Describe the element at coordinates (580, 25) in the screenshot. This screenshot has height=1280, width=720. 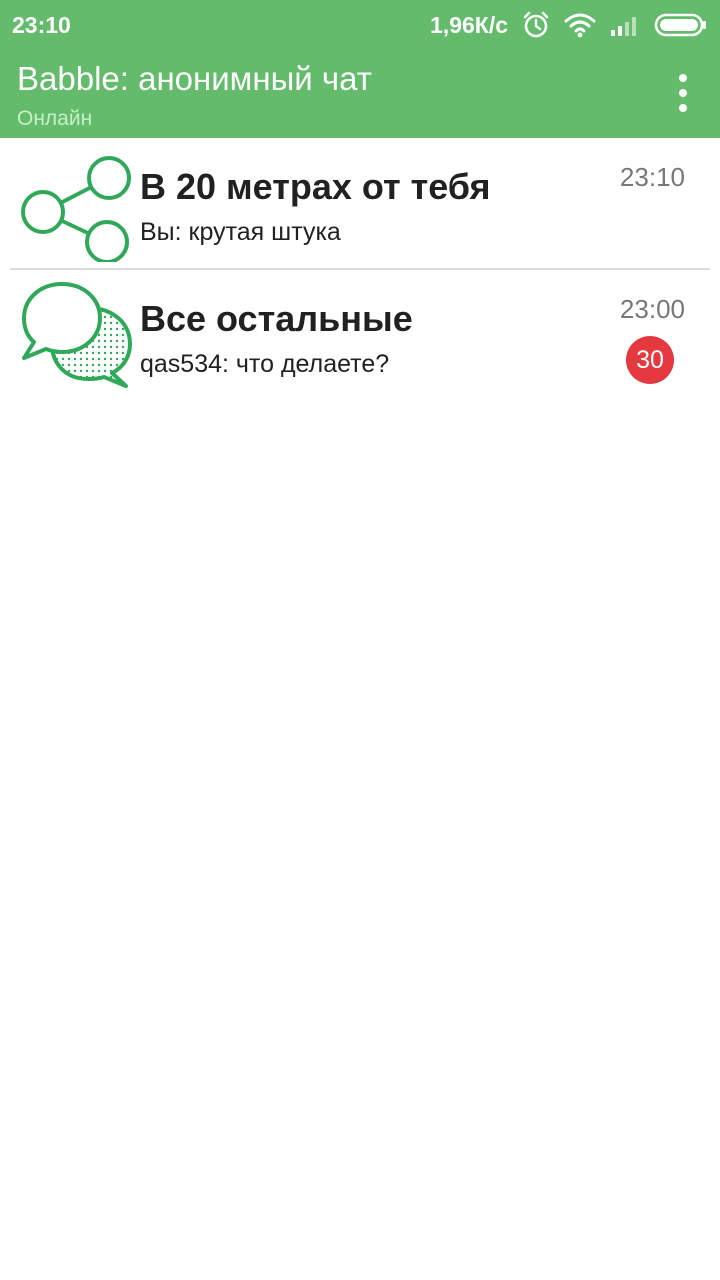
I see `wifi-icon` at that location.